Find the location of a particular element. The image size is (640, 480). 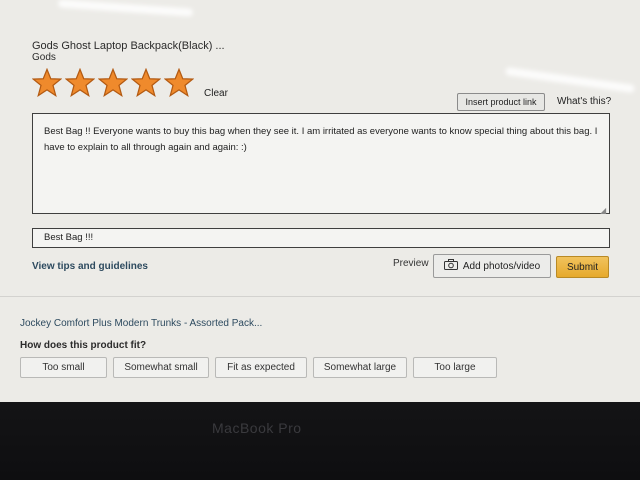

add-photos-button: Add photos/video is located at coordinates (492, 266).